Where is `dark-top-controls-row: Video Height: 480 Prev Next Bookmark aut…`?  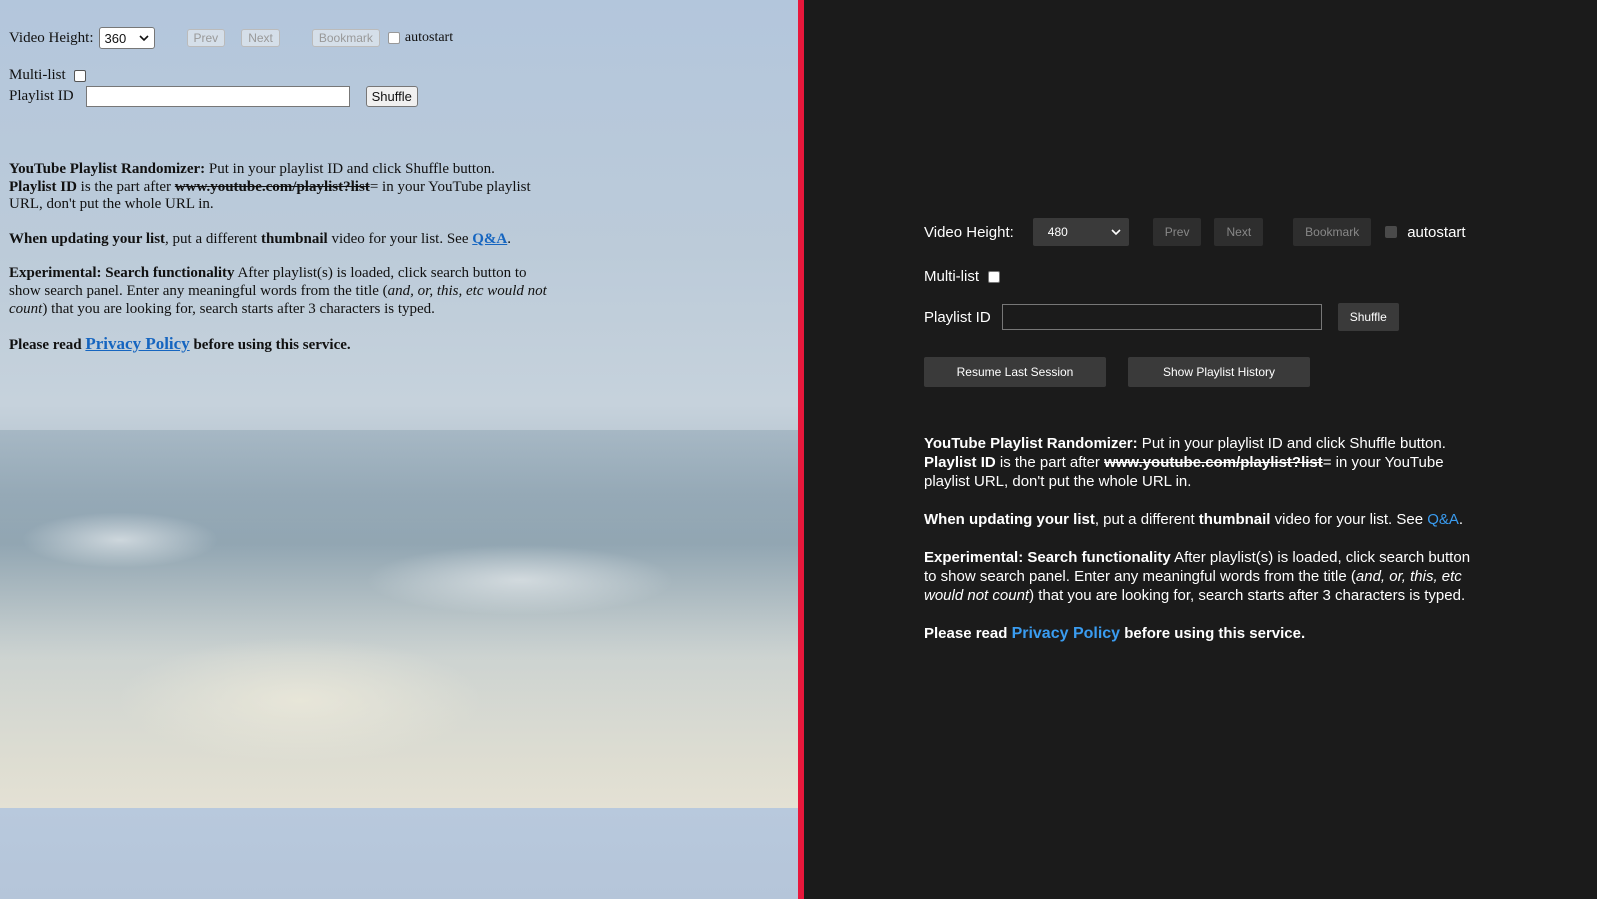
dark-top-controls-row: Video Height: 480 Prev Next Bookmark aut… is located at coordinates (1195, 232).